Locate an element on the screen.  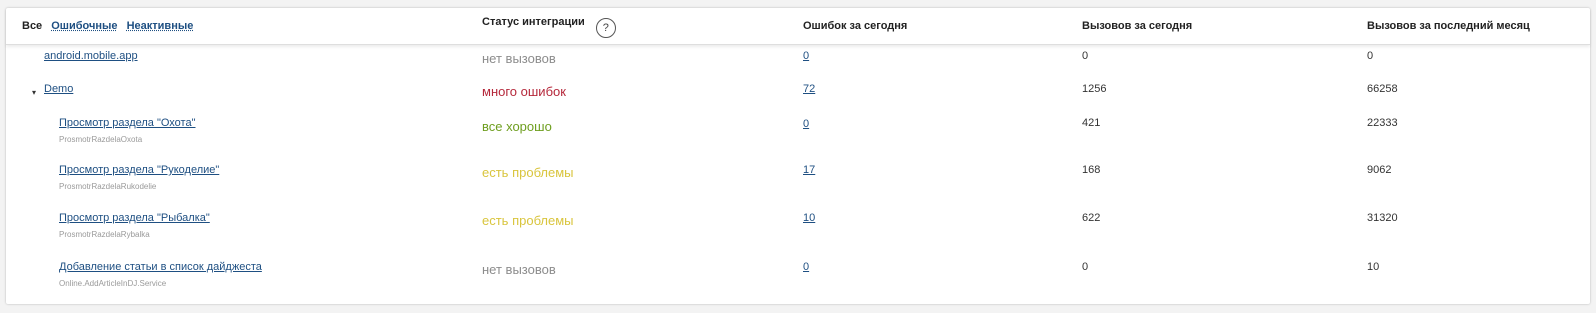
filter-group: Все Ошибочные Неактивные is located at coordinates (107, 26).